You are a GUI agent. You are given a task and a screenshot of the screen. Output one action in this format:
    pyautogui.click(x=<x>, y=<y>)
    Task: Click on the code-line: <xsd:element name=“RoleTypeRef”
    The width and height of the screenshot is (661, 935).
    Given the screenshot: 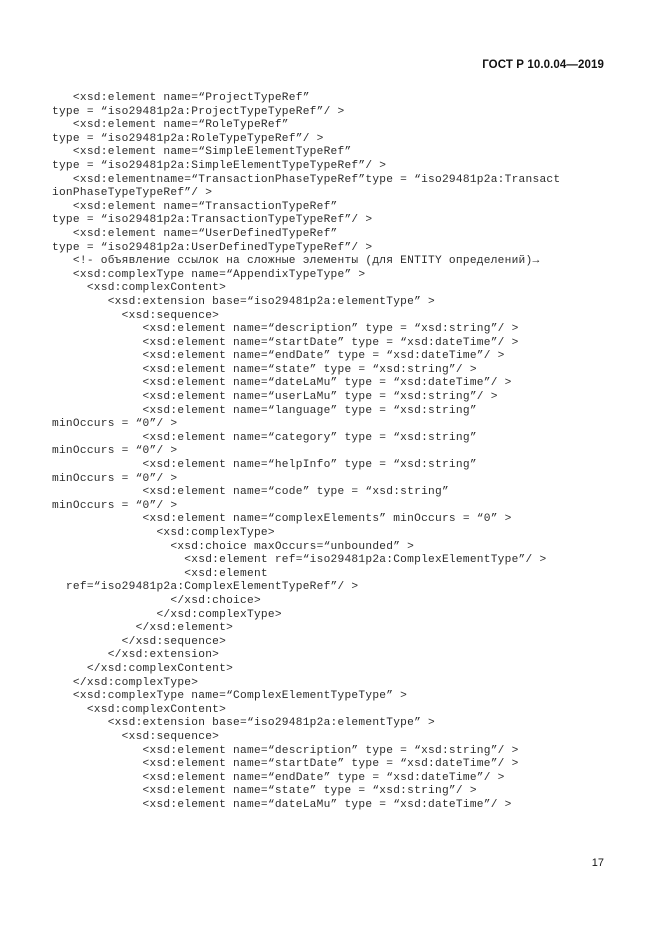 What is the action you would take?
    pyautogui.click(x=170, y=125)
    